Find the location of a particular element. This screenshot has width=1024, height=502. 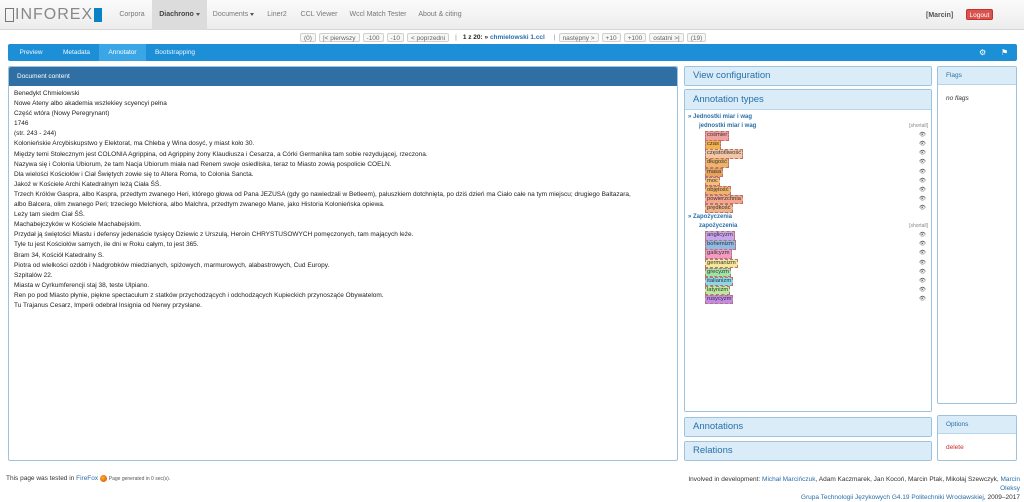

pager-next: następny > is located at coordinates (578, 37).